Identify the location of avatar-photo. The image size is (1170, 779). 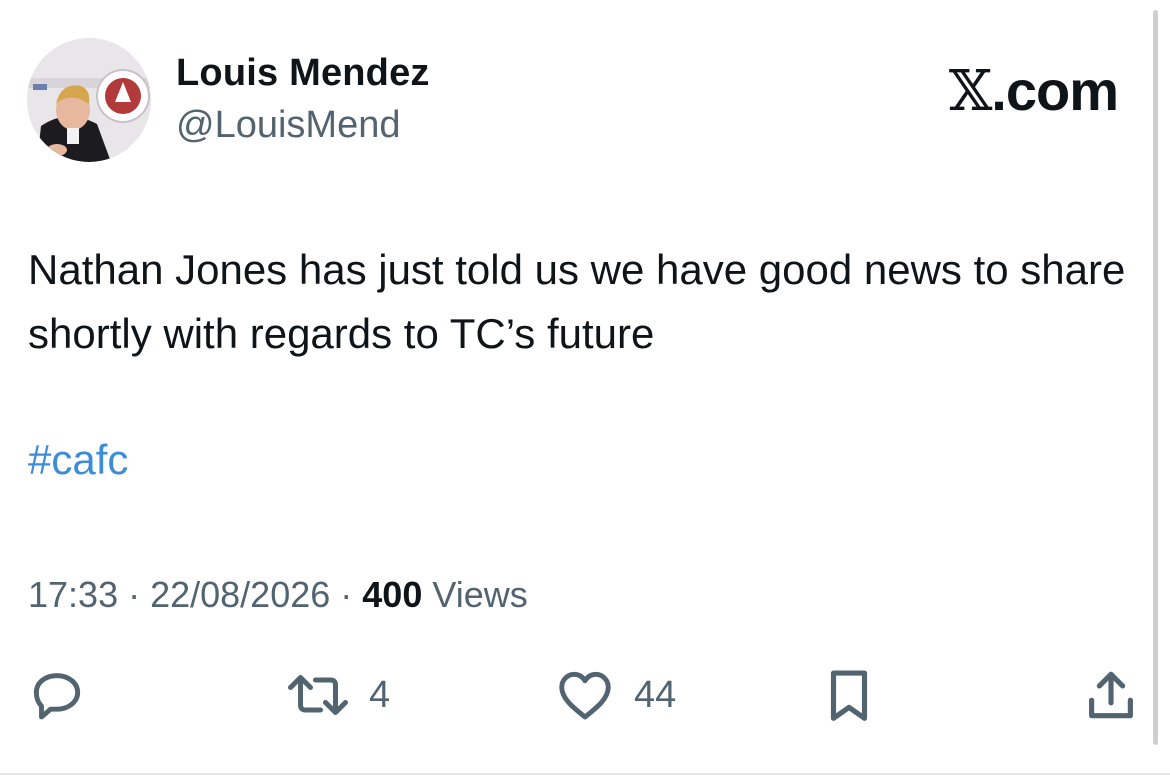
(89, 100).